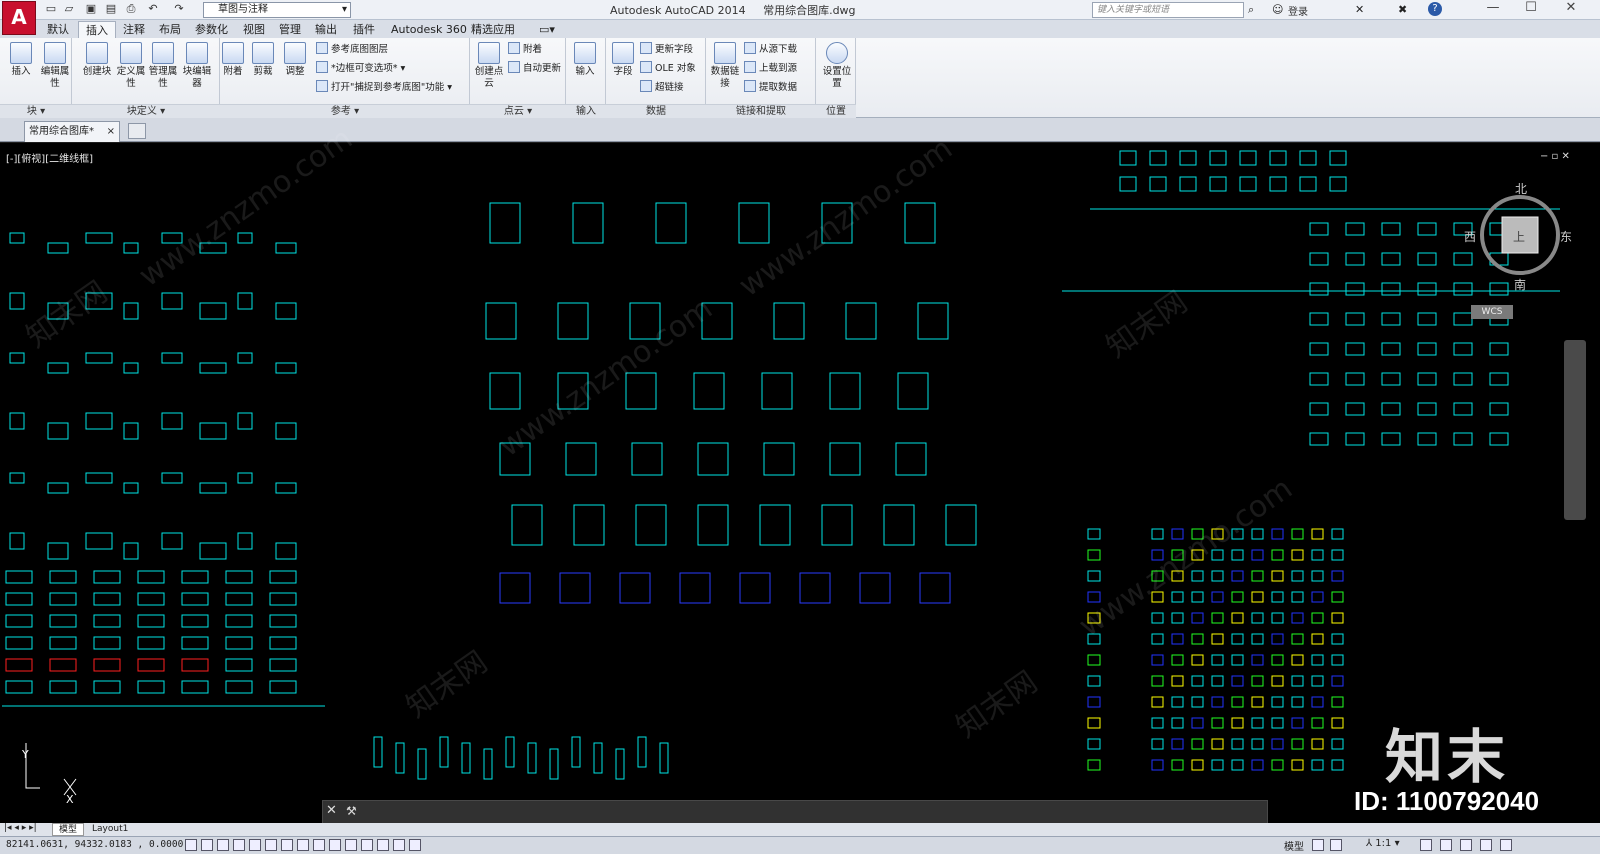 This screenshot has height=854, width=1600. Describe the element at coordinates (131, 66) in the screenshot. I see `define-attributes-button: 定义属性` at that location.